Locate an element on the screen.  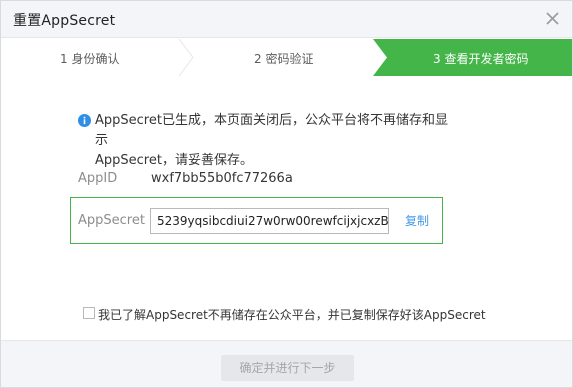
appsecret-label: AppSecret is located at coordinates (111, 220).